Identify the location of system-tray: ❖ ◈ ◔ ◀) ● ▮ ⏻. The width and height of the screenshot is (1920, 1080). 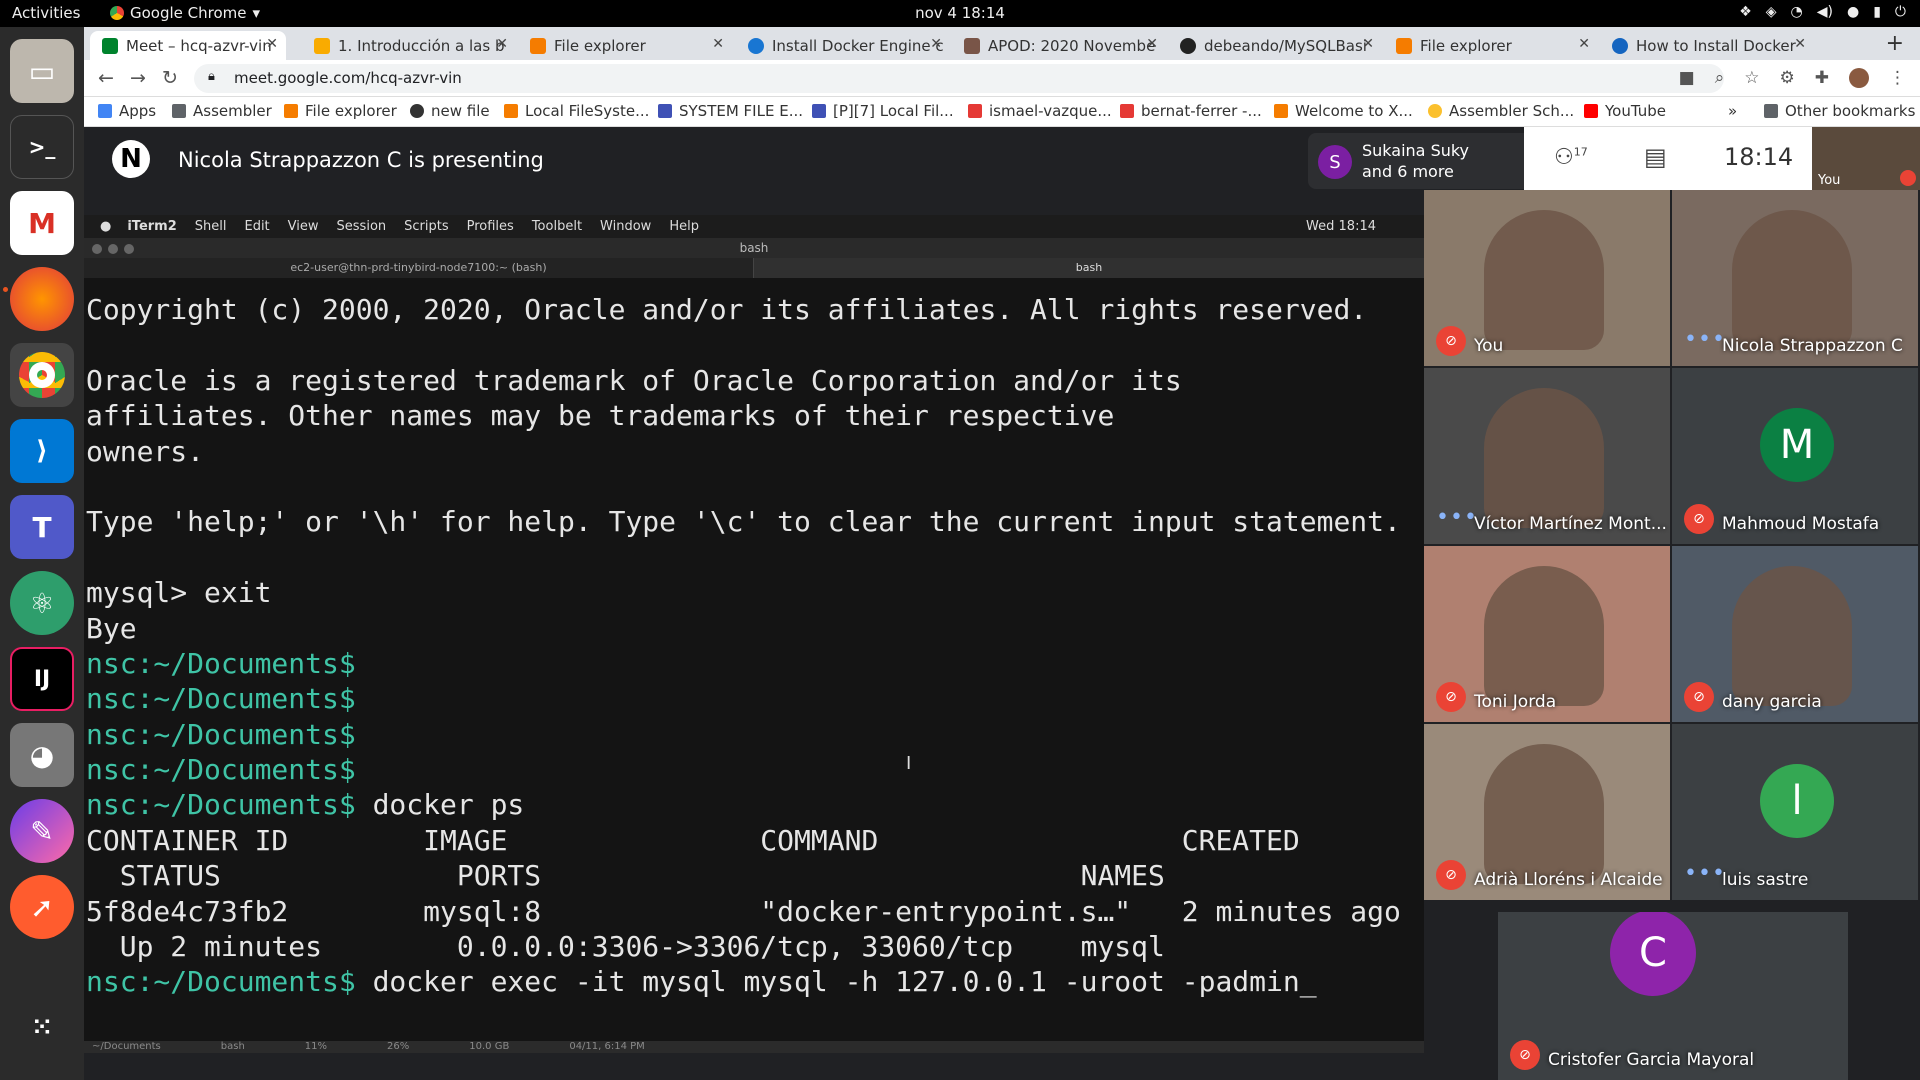
(1822, 12).